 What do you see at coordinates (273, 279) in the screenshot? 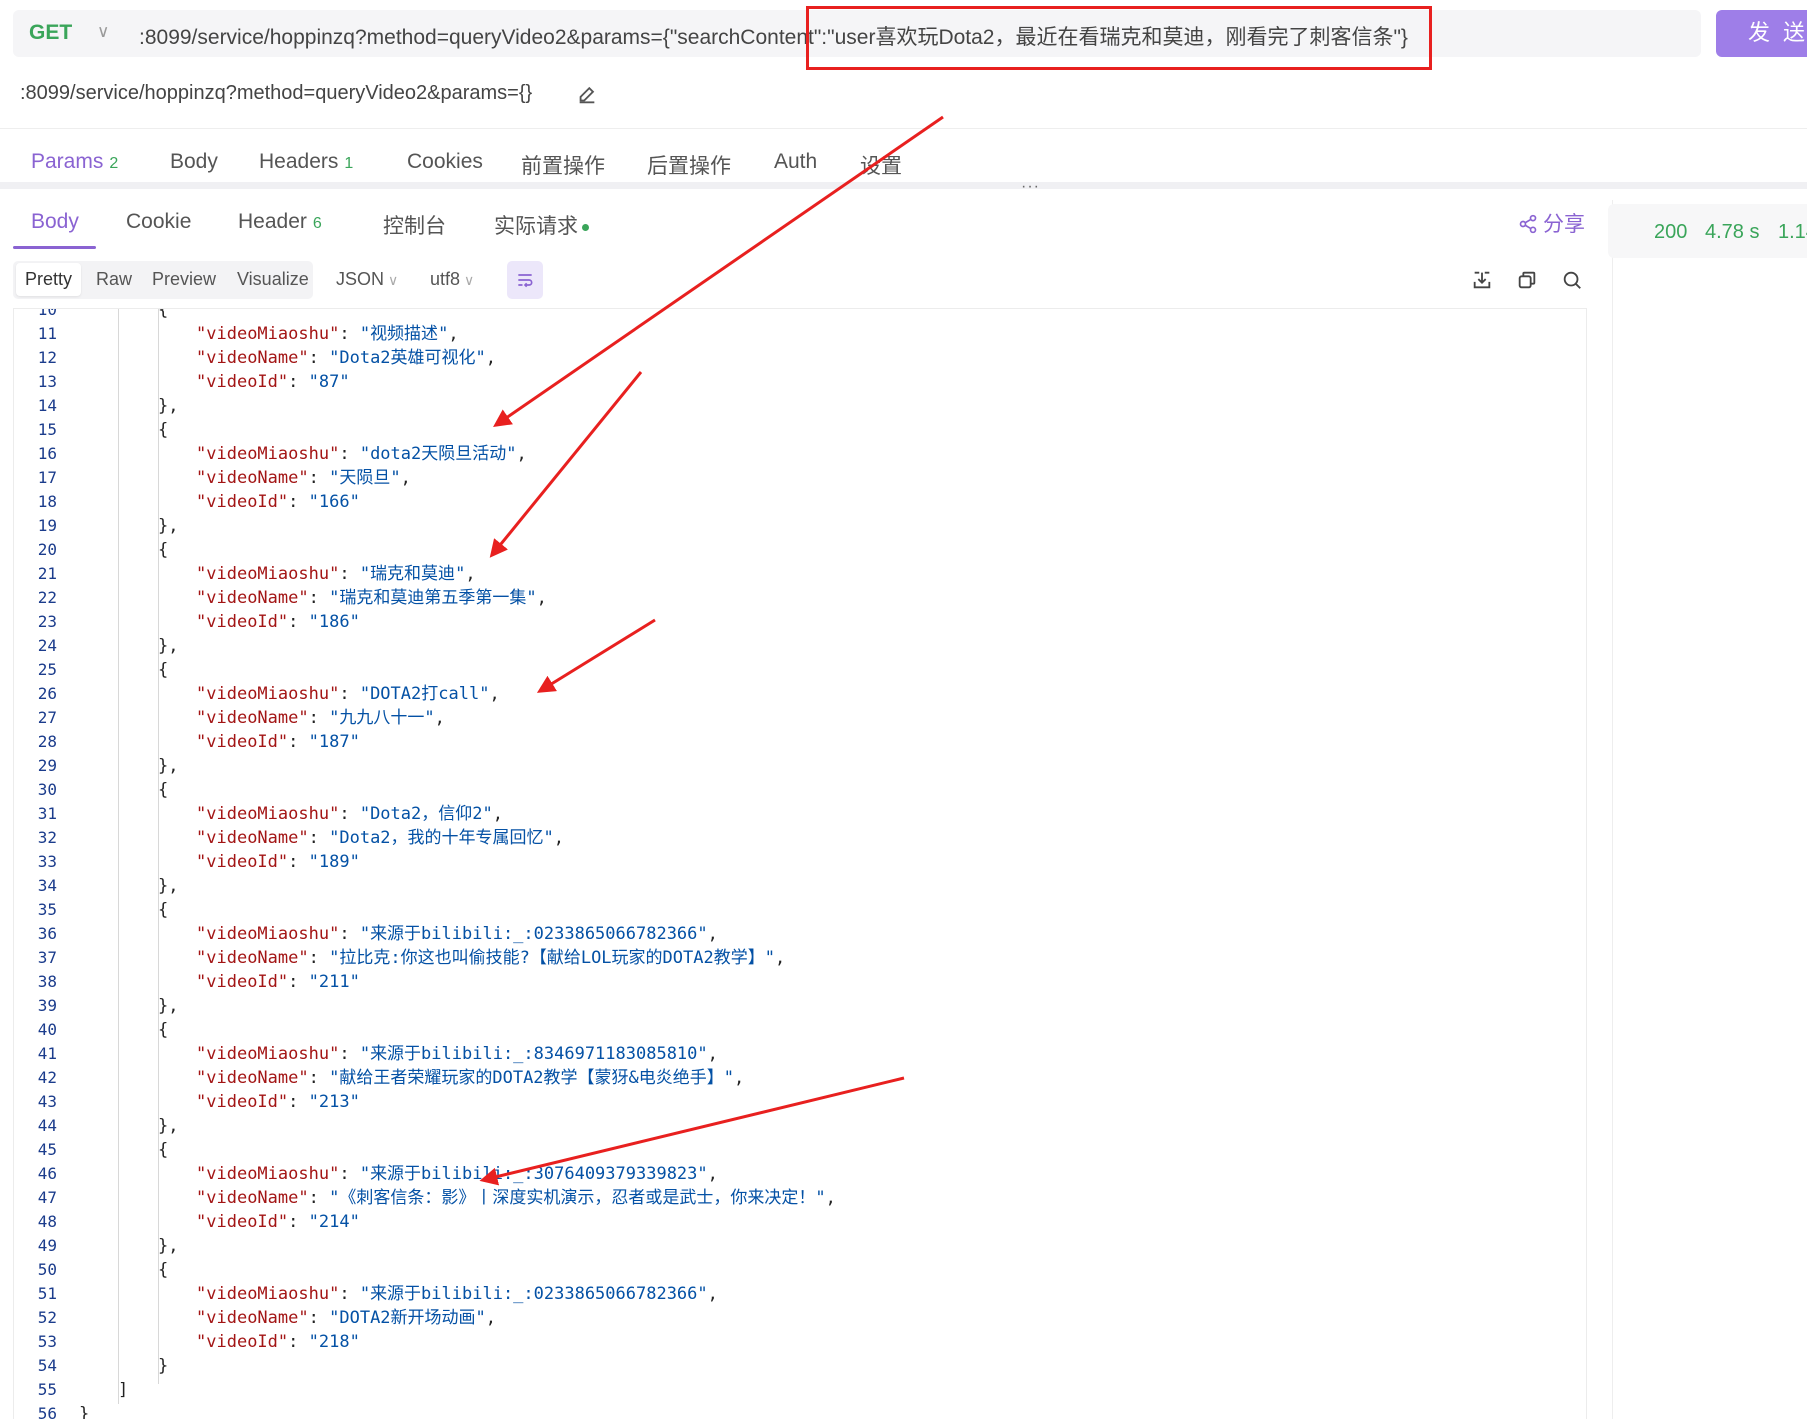
I see `view-visualize: Visualize` at bounding box center [273, 279].